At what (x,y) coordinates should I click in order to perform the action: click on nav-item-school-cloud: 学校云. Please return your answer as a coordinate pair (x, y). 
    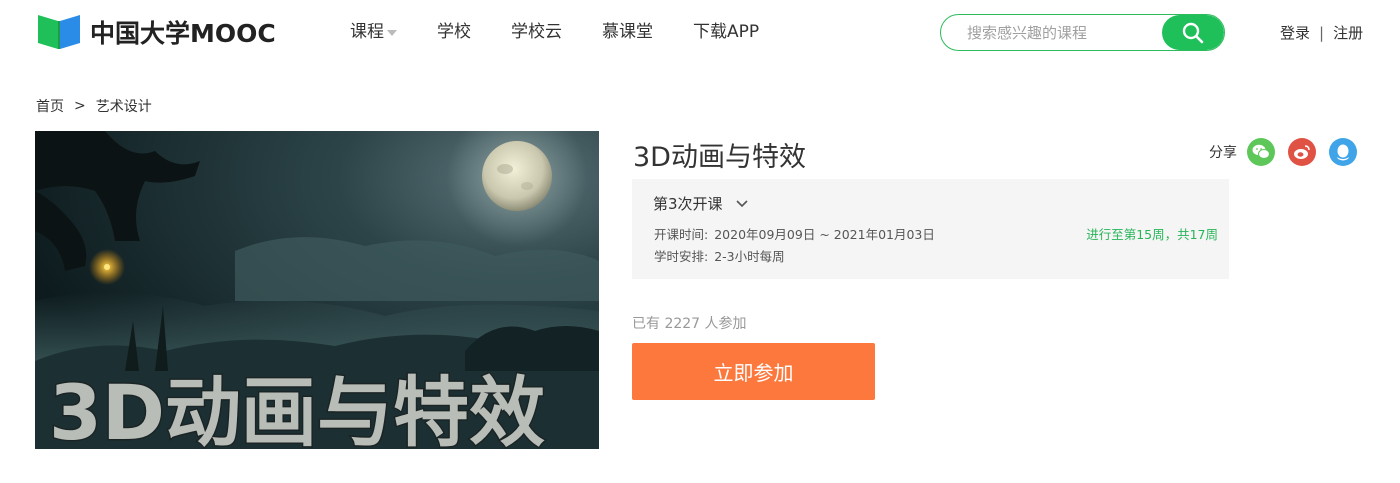
    Looking at the image, I should click on (536, 32).